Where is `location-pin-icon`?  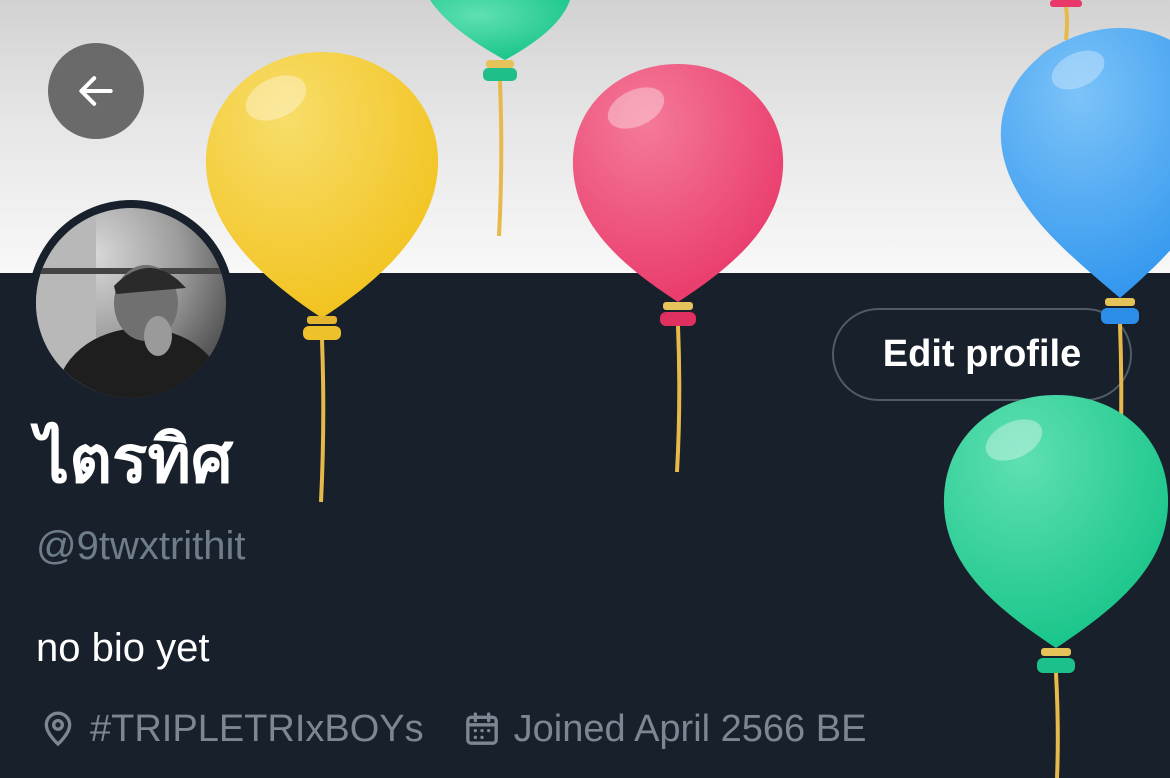 location-pin-icon is located at coordinates (58, 729).